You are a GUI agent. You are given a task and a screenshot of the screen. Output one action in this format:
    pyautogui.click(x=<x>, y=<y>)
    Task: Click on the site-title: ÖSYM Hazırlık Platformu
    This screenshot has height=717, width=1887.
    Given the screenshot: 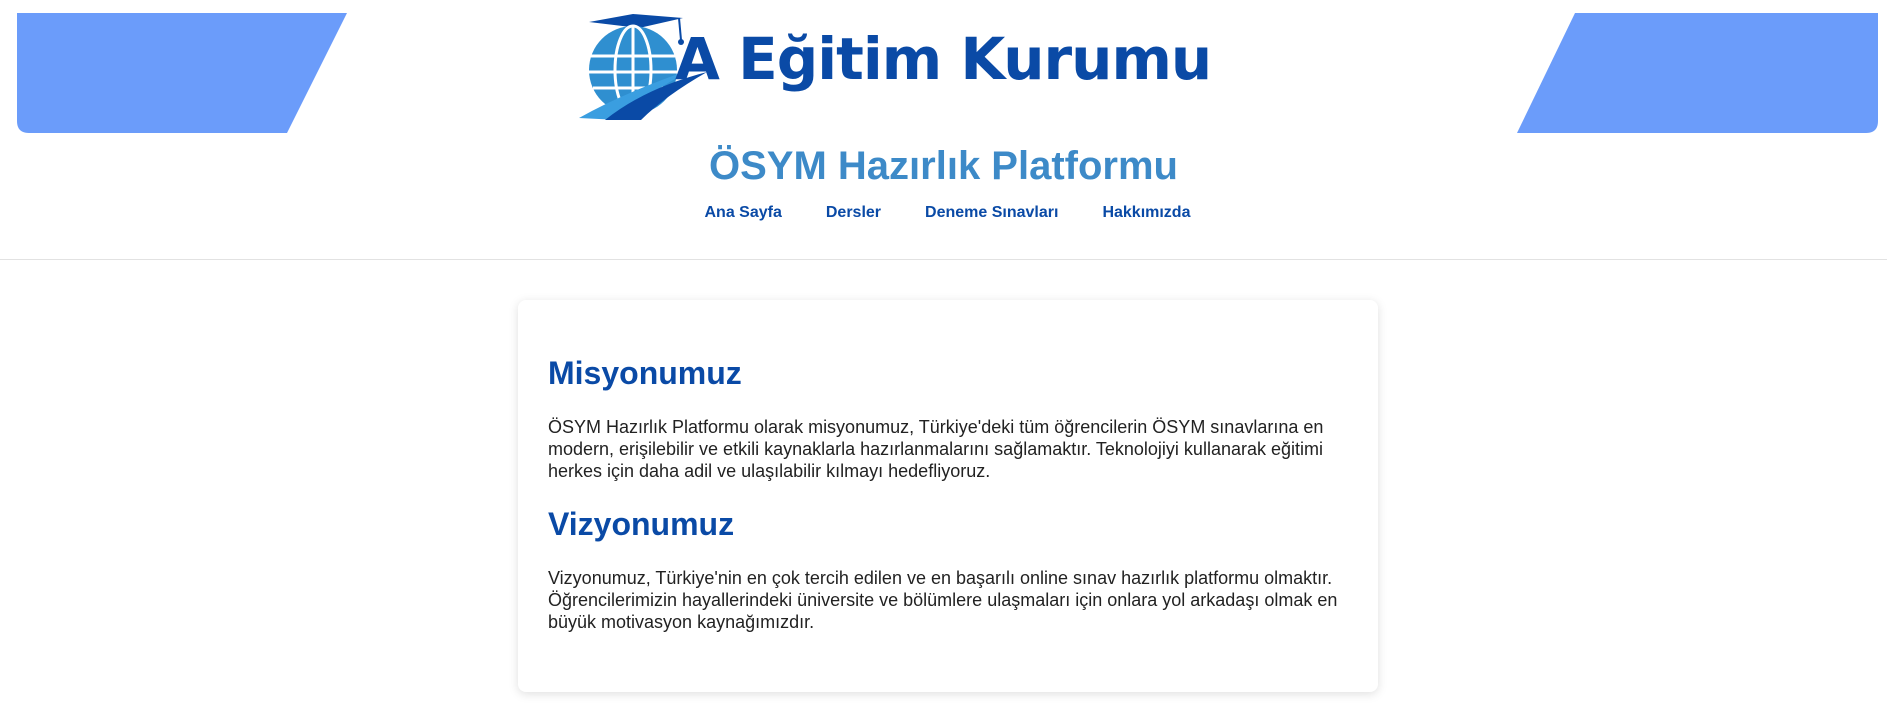 What is the action you would take?
    pyautogui.click(x=943, y=166)
    